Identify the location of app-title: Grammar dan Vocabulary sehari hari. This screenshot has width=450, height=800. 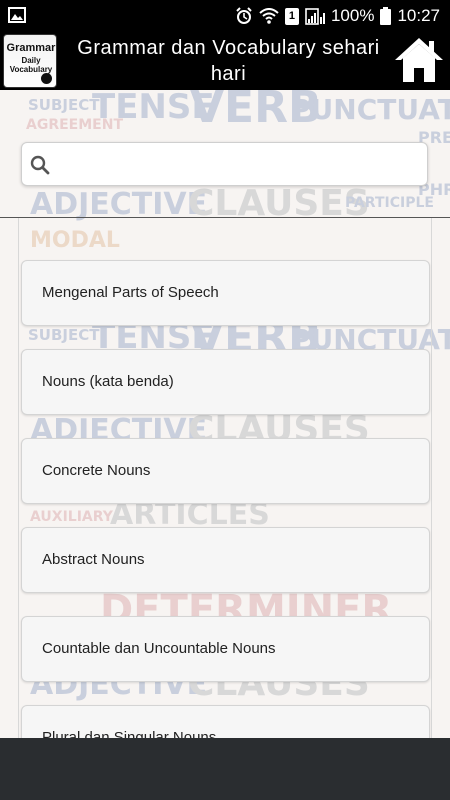
(228, 61).